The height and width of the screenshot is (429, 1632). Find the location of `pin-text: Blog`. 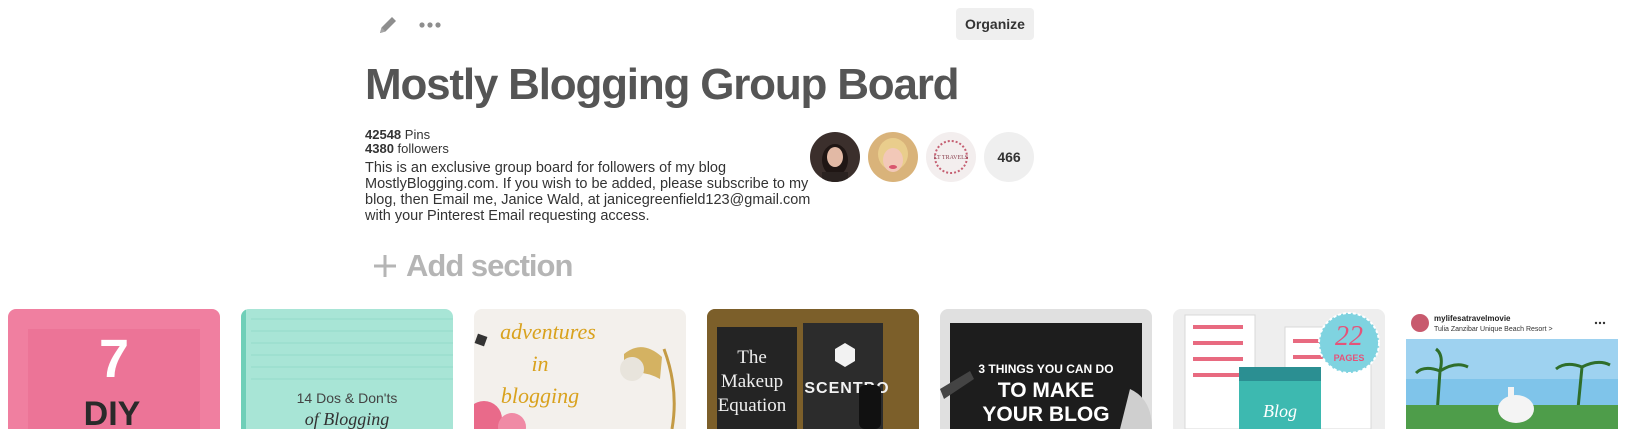

pin-text: Blog is located at coordinates (1280, 411).